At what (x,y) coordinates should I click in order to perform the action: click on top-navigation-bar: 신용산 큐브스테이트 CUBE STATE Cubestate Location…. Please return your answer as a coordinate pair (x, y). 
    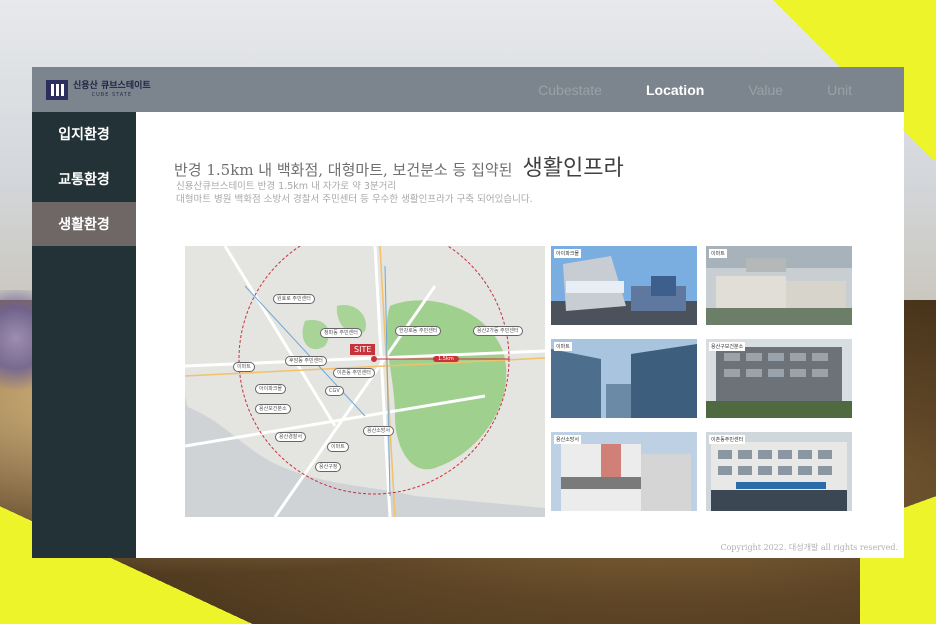
    Looking at the image, I should click on (468, 89).